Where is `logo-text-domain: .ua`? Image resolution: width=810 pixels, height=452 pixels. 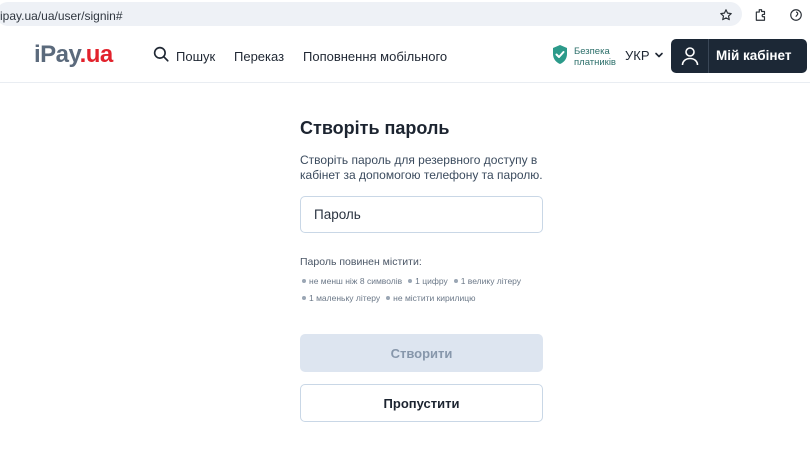
logo-text-domain: .ua is located at coordinates (96, 54).